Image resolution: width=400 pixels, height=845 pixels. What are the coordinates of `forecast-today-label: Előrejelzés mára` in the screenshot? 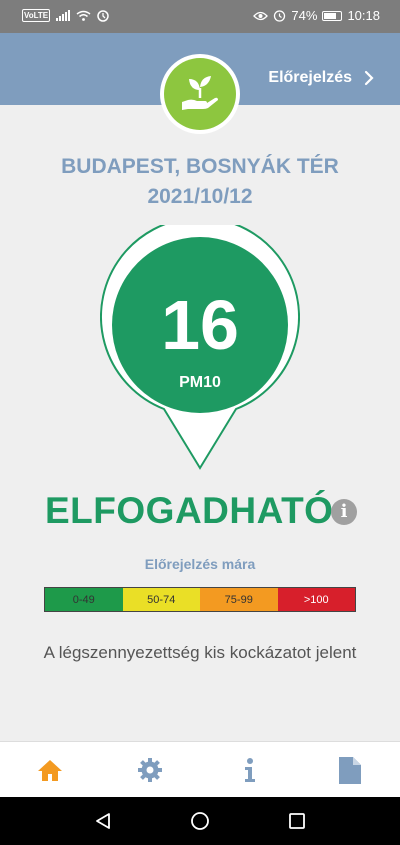 It's located at (200, 564).